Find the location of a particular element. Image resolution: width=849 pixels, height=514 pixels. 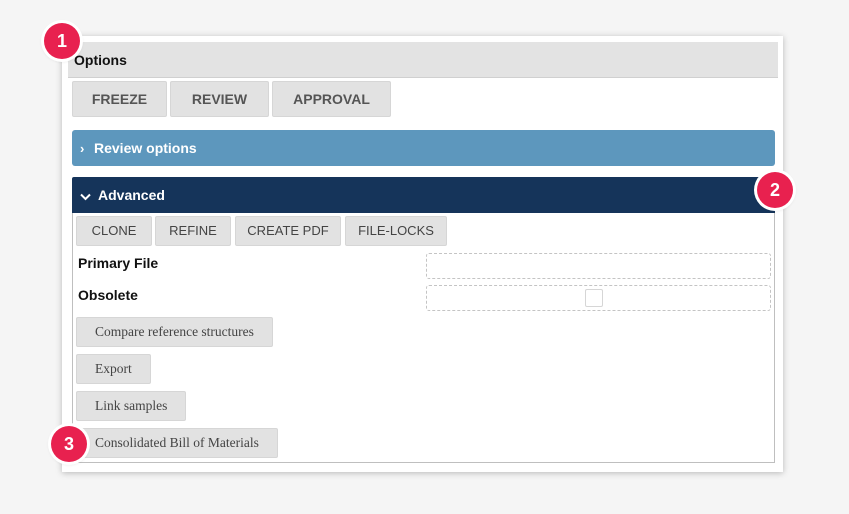

panel-title: Options is located at coordinates (423, 60).